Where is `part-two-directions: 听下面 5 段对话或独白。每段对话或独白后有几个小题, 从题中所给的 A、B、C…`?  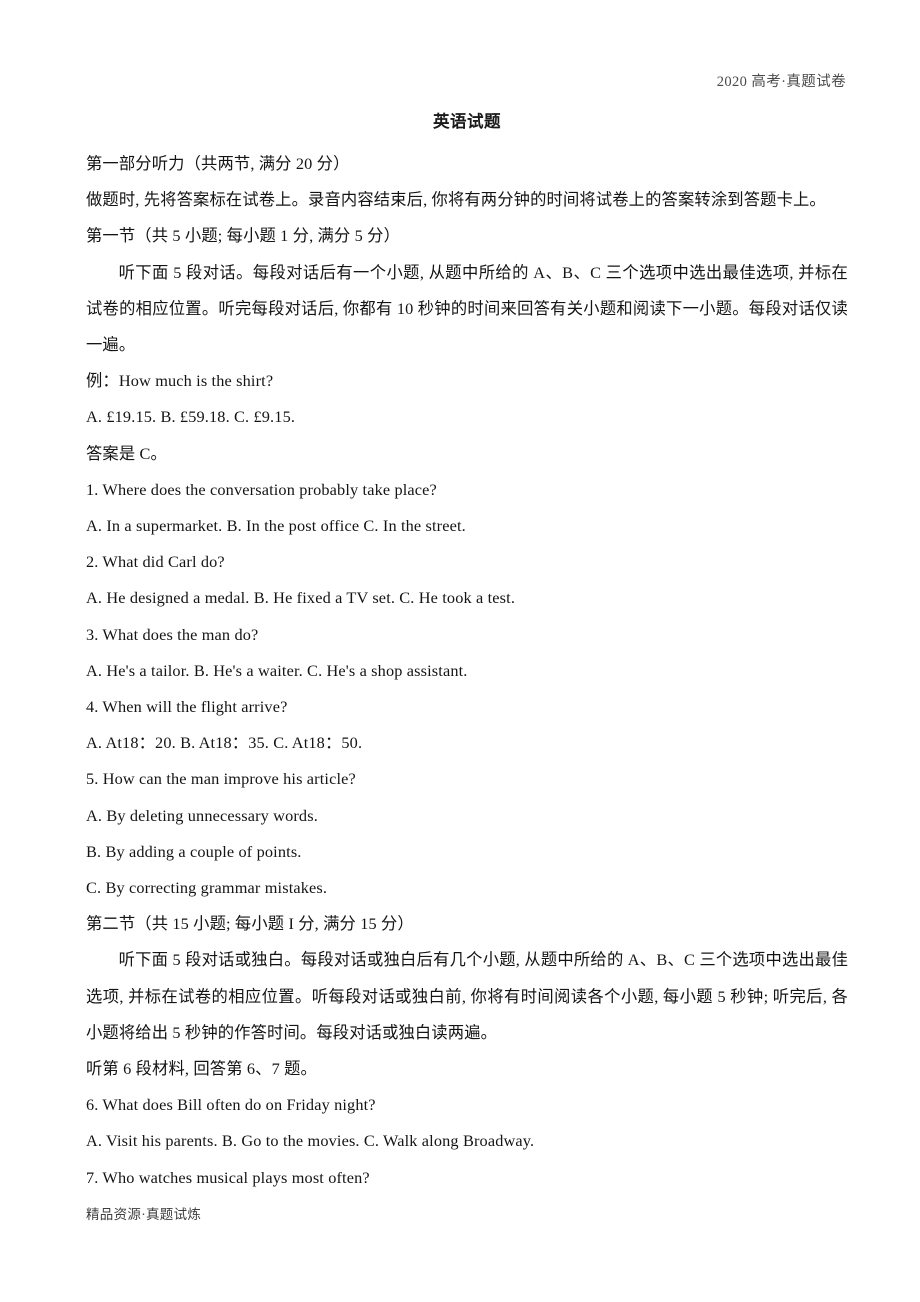 part-two-directions: 听下面 5 段对话或独白。每段对话或独白后有几个小题, 从题中所给的 A、B、C… is located at coordinates (467, 996).